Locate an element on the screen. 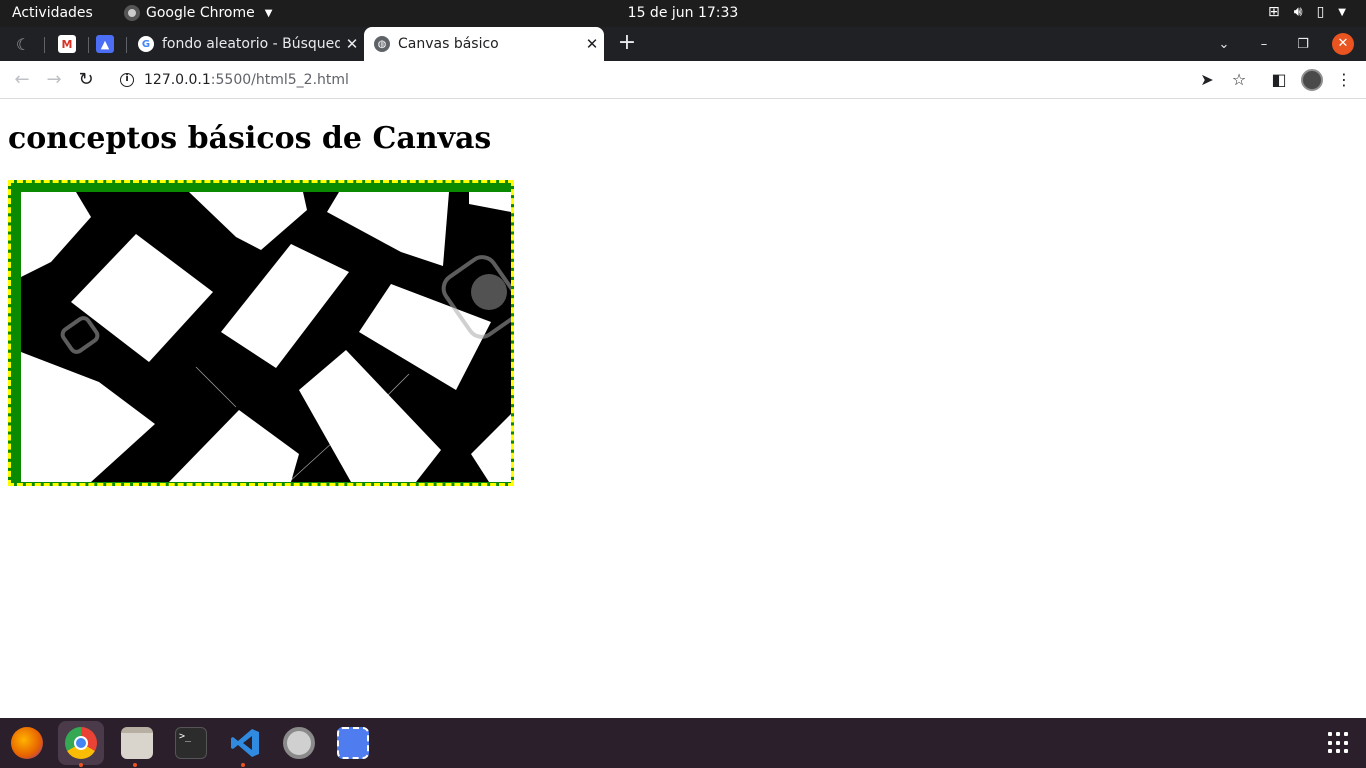 The width and height of the screenshot is (1366, 768). profile-avatar is located at coordinates (1312, 80).